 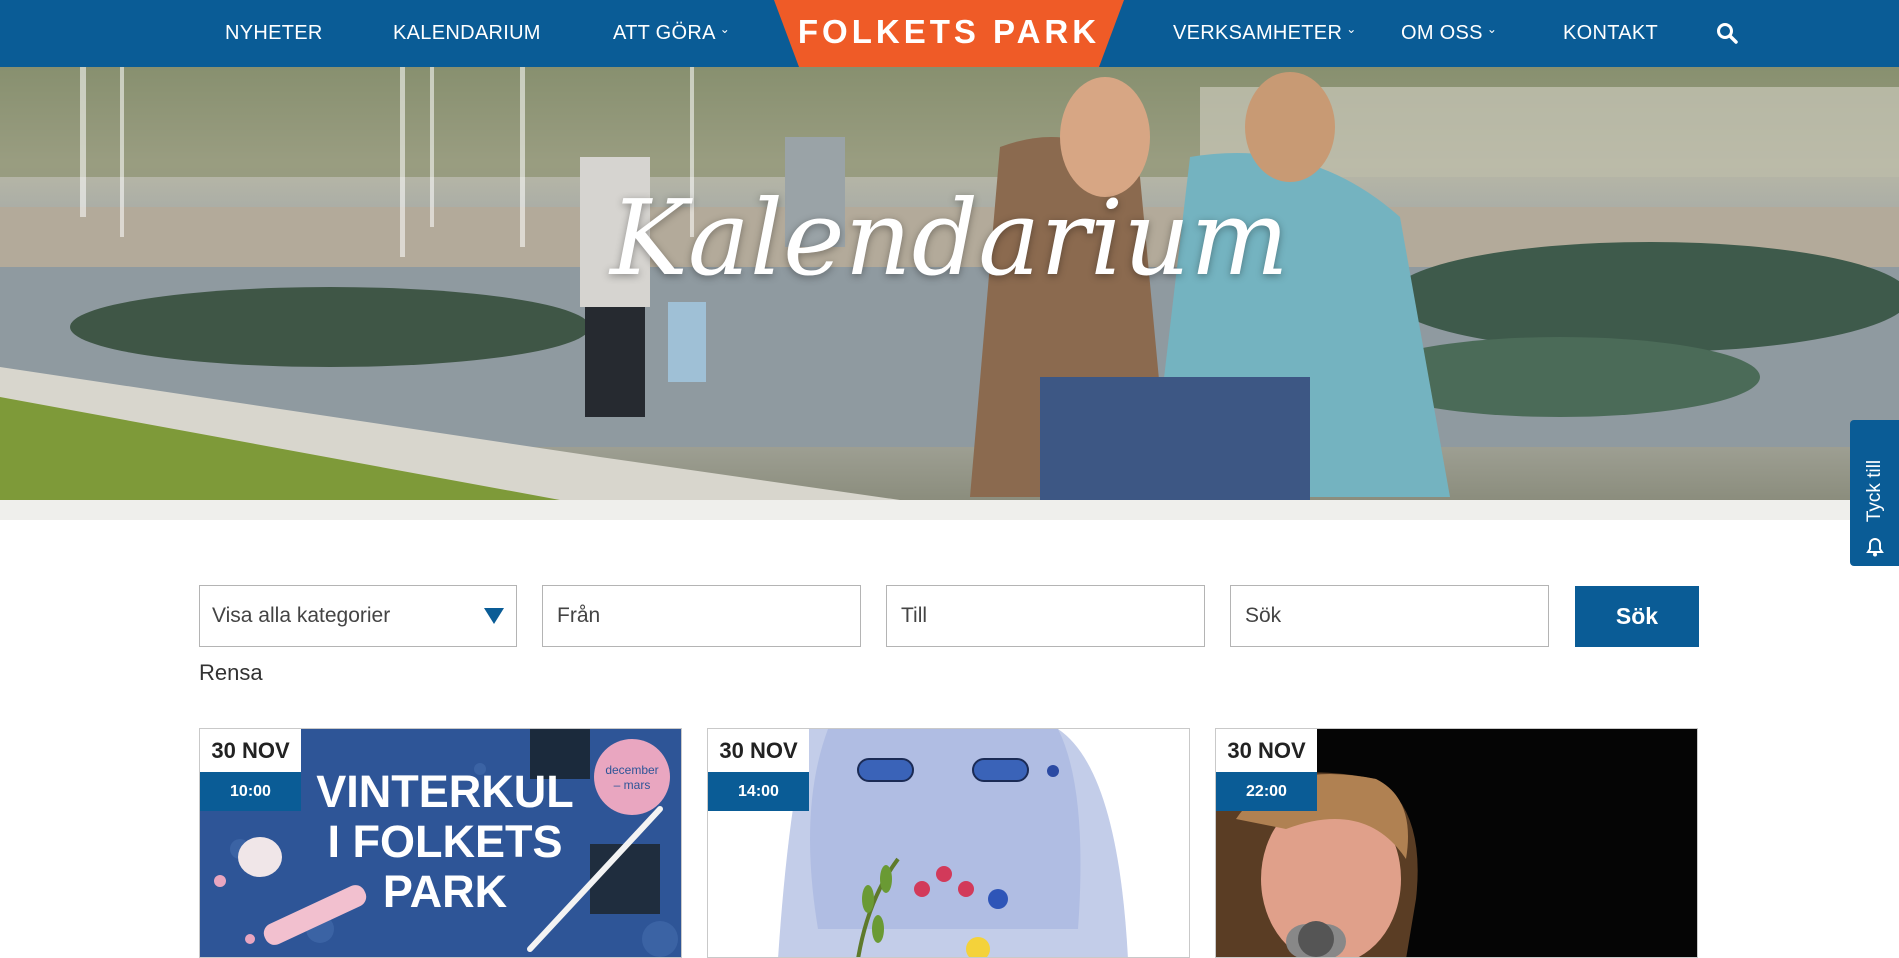 I want to click on dropdown-arrow-icon, so click(x=494, y=616).